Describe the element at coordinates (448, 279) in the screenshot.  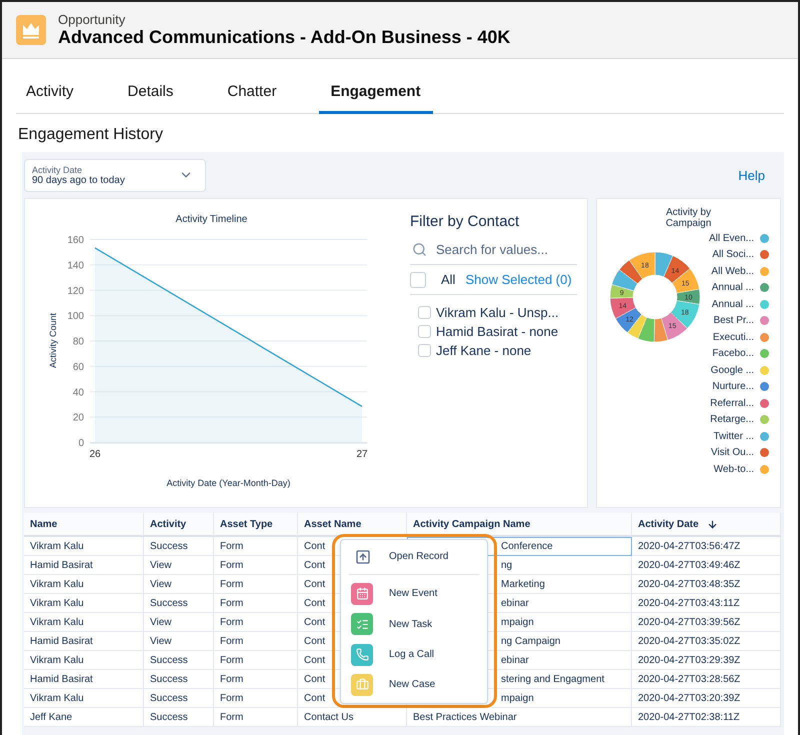
I see `checkbox-label: All` at that location.